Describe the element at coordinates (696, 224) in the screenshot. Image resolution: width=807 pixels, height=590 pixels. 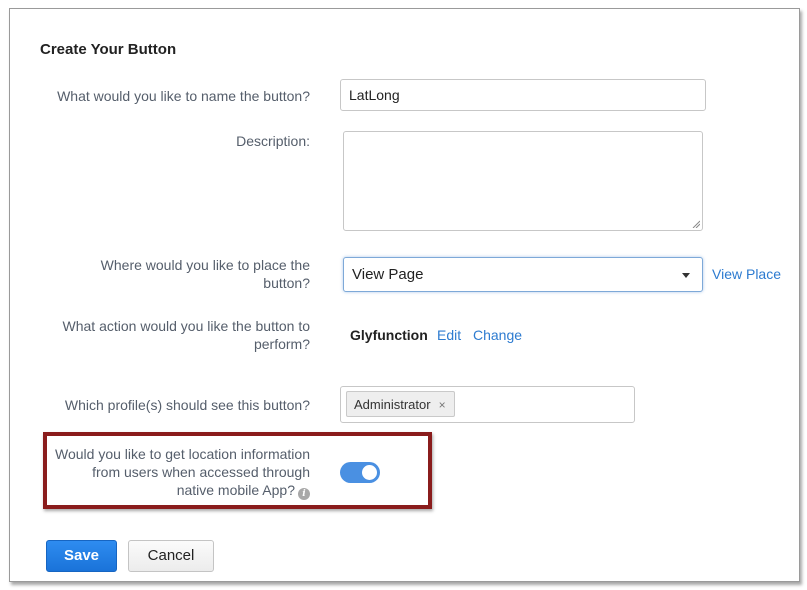
I see `resize-grip-icon` at that location.